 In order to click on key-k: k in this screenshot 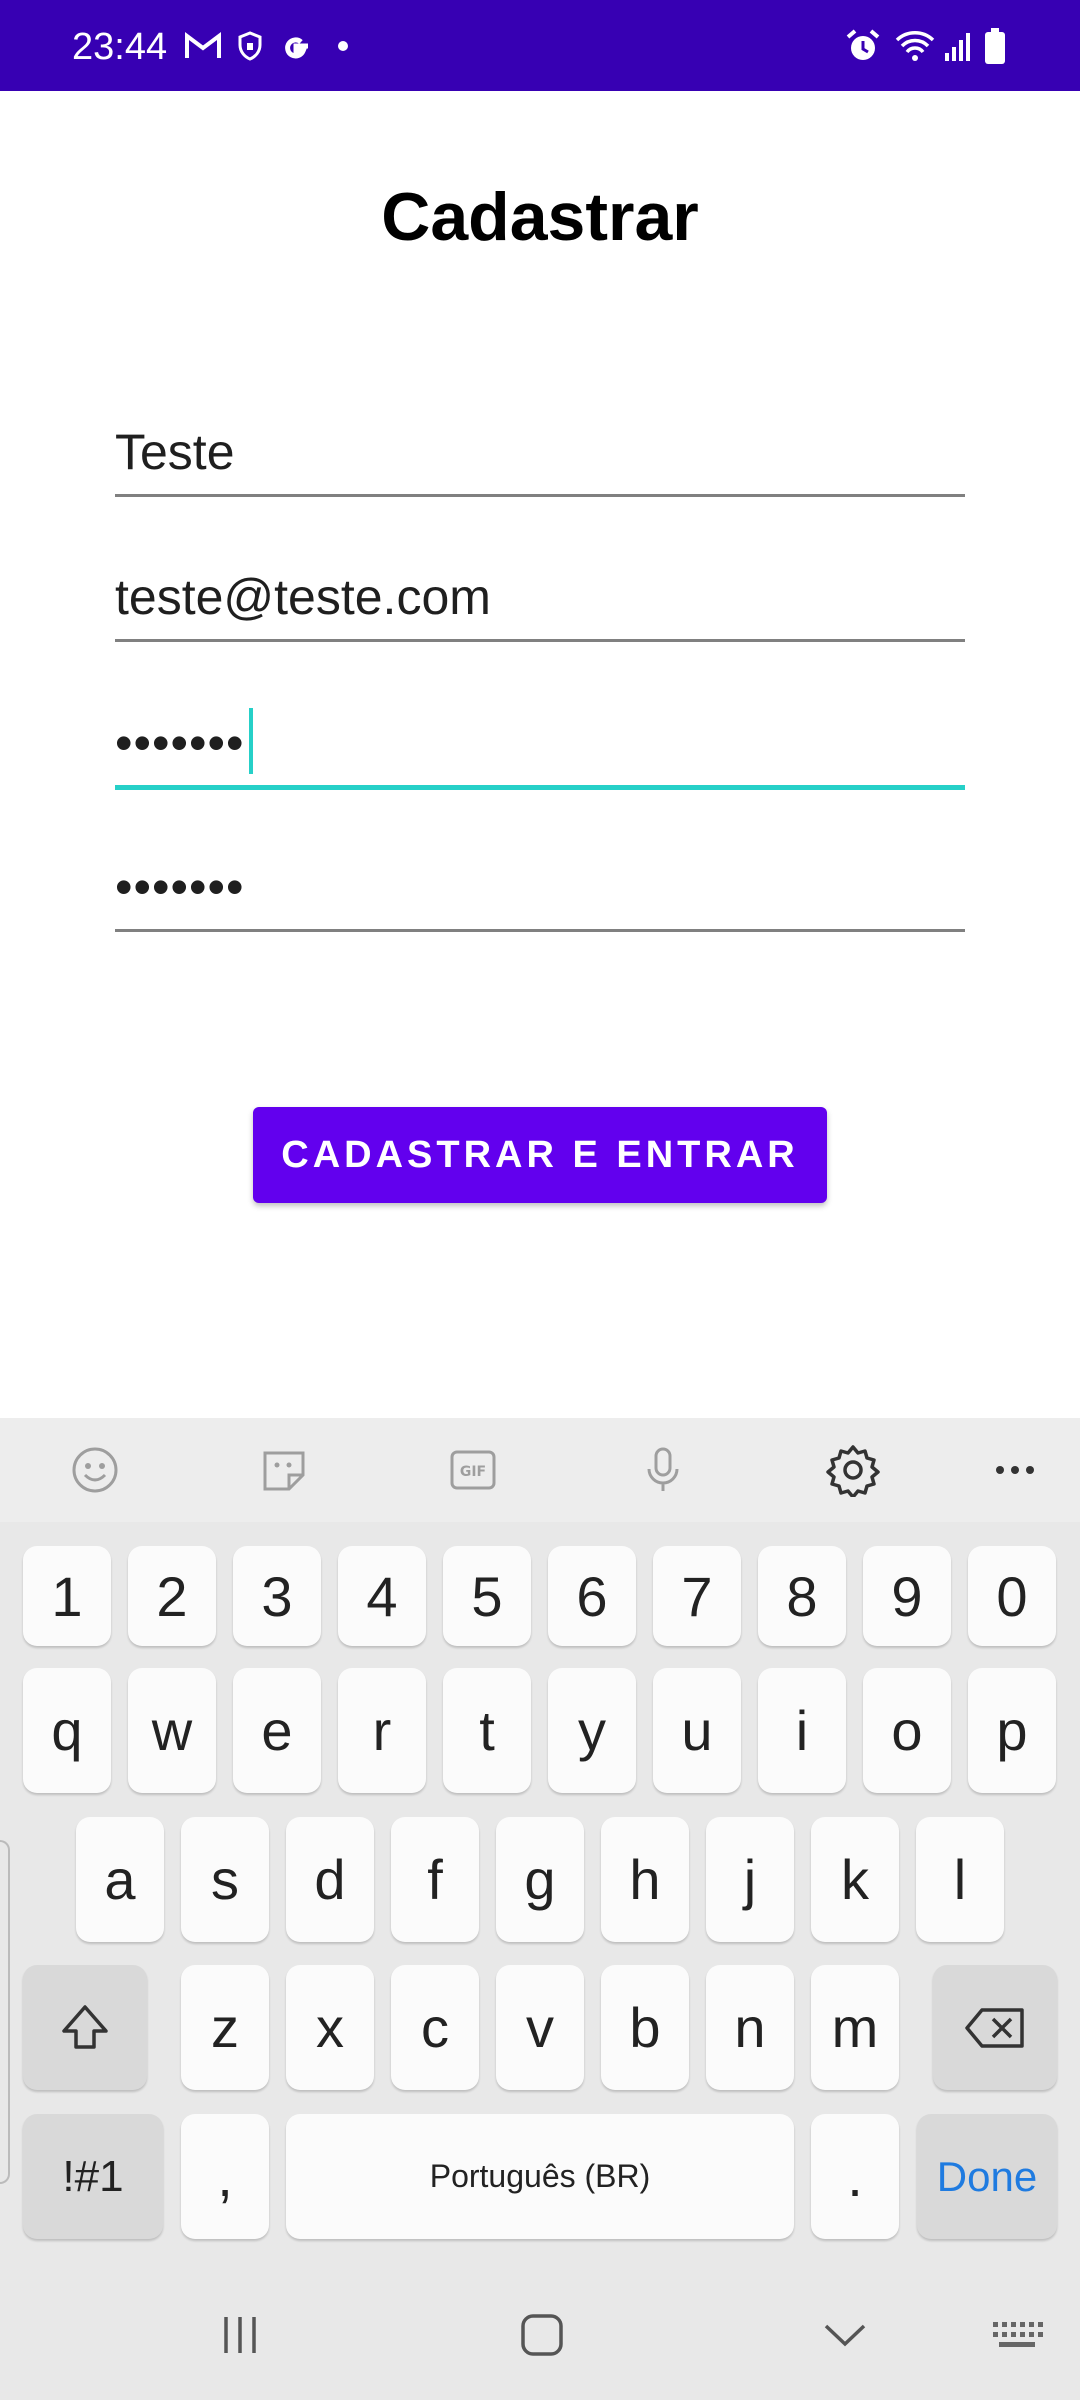, I will do `click(855, 1879)`.